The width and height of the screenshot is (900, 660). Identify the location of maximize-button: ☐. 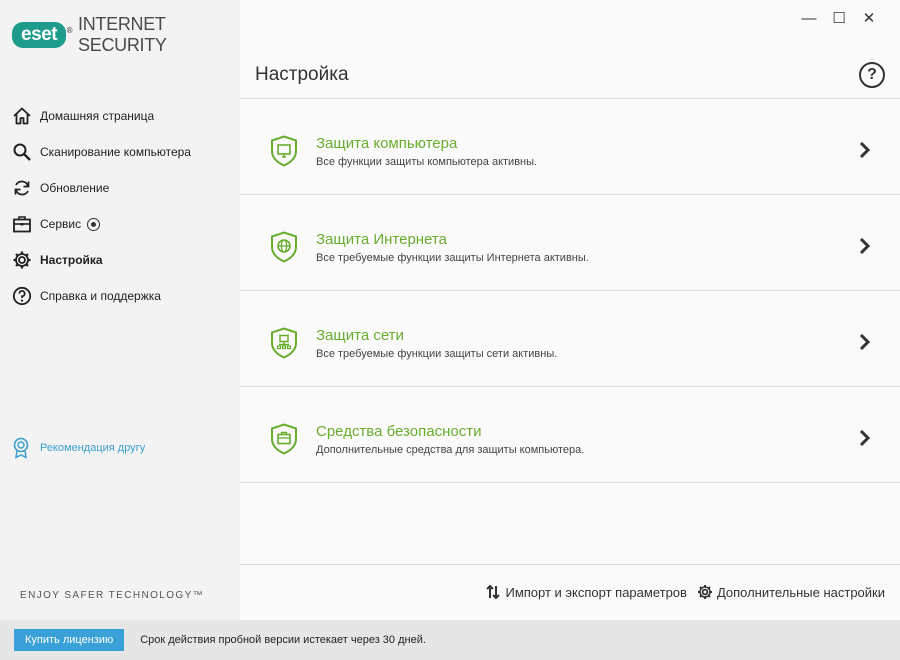
(839, 18).